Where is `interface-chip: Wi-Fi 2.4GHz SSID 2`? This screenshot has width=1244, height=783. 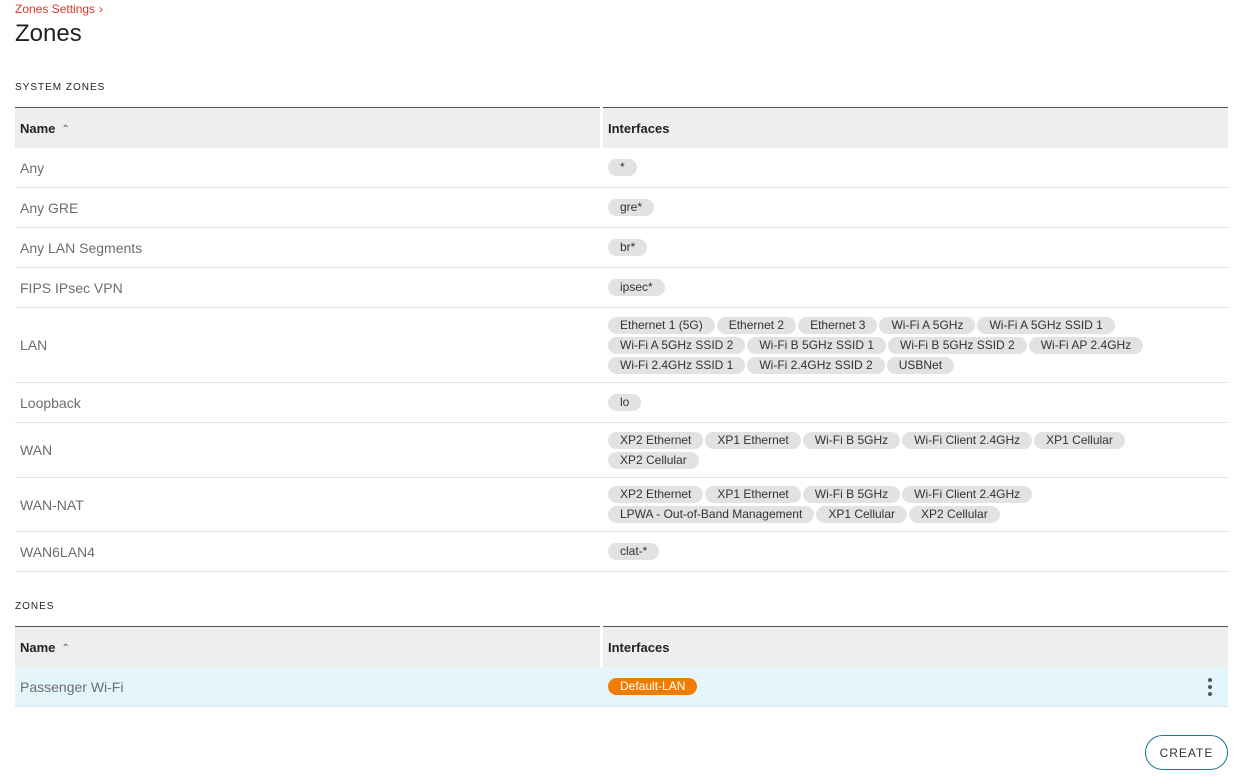 interface-chip: Wi-Fi 2.4GHz SSID 2 is located at coordinates (816, 365).